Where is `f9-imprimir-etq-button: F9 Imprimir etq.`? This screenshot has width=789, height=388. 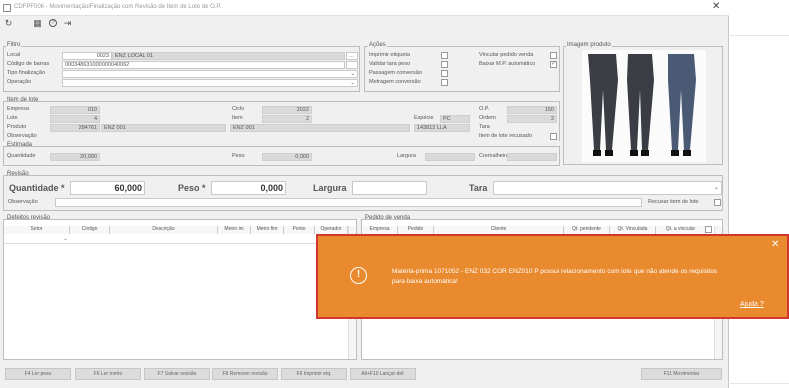
f9-imprimir-etq-button: F9 Imprimir etq. is located at coordinates (314, 374).